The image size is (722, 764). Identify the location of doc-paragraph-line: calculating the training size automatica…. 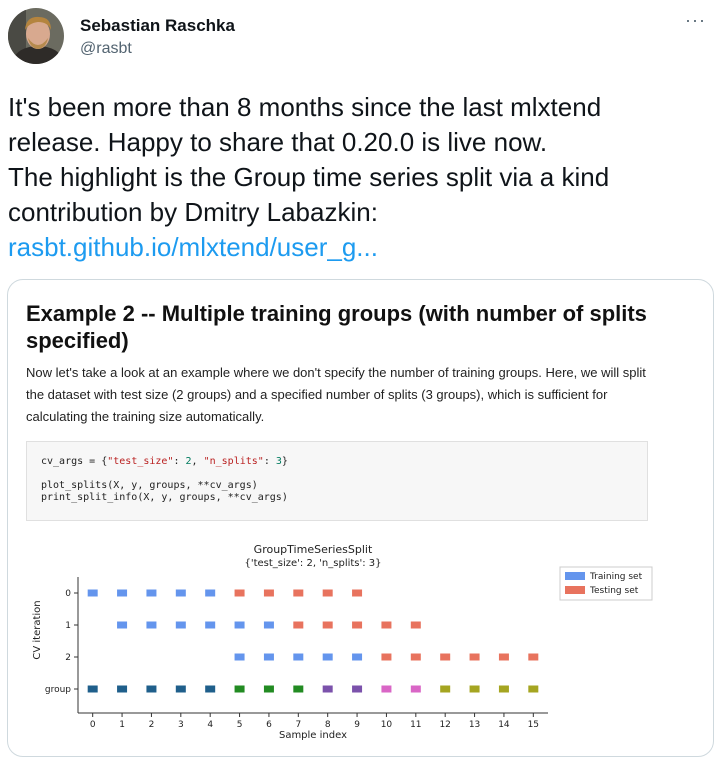
(145, 416).